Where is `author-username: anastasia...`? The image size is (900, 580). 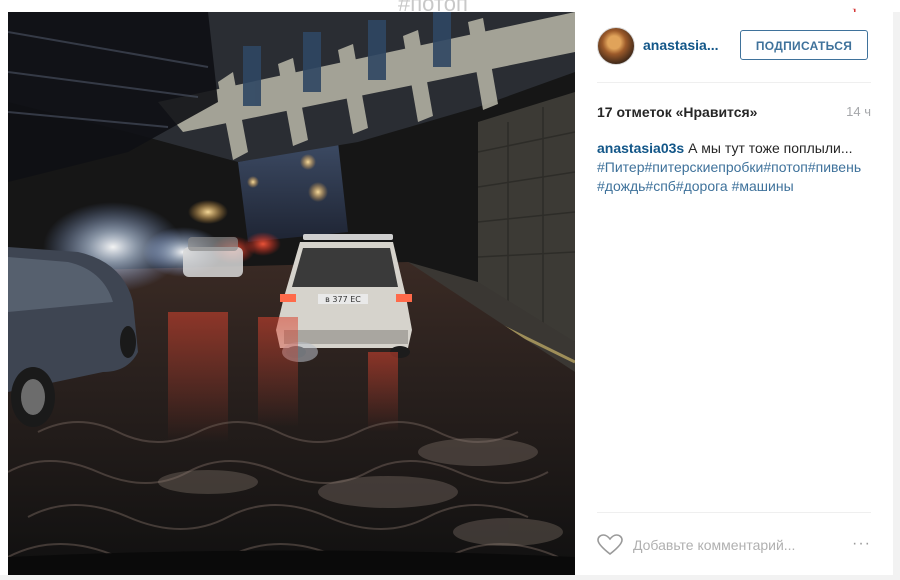
author-username: anastasia... is located at coordinates (681, 45).